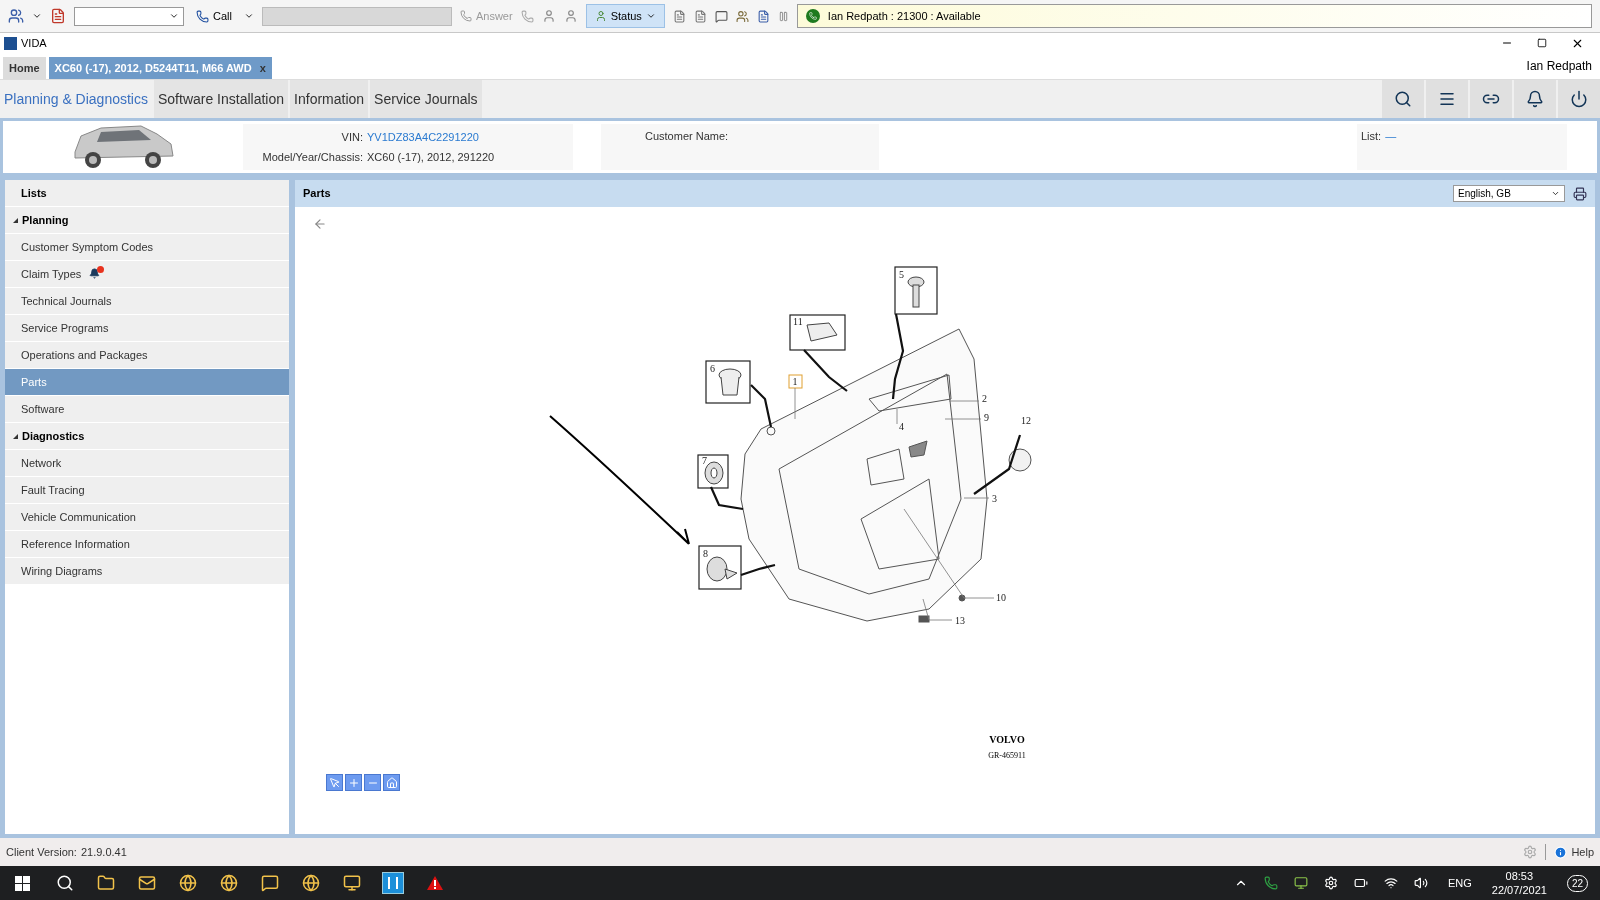 Image resolution: width=1600 pixels, height=900 pixels. What do you see at coordinates (795, 381) in the screenshot?
I see `callout-number: 1` at bounding box center [795, 381].